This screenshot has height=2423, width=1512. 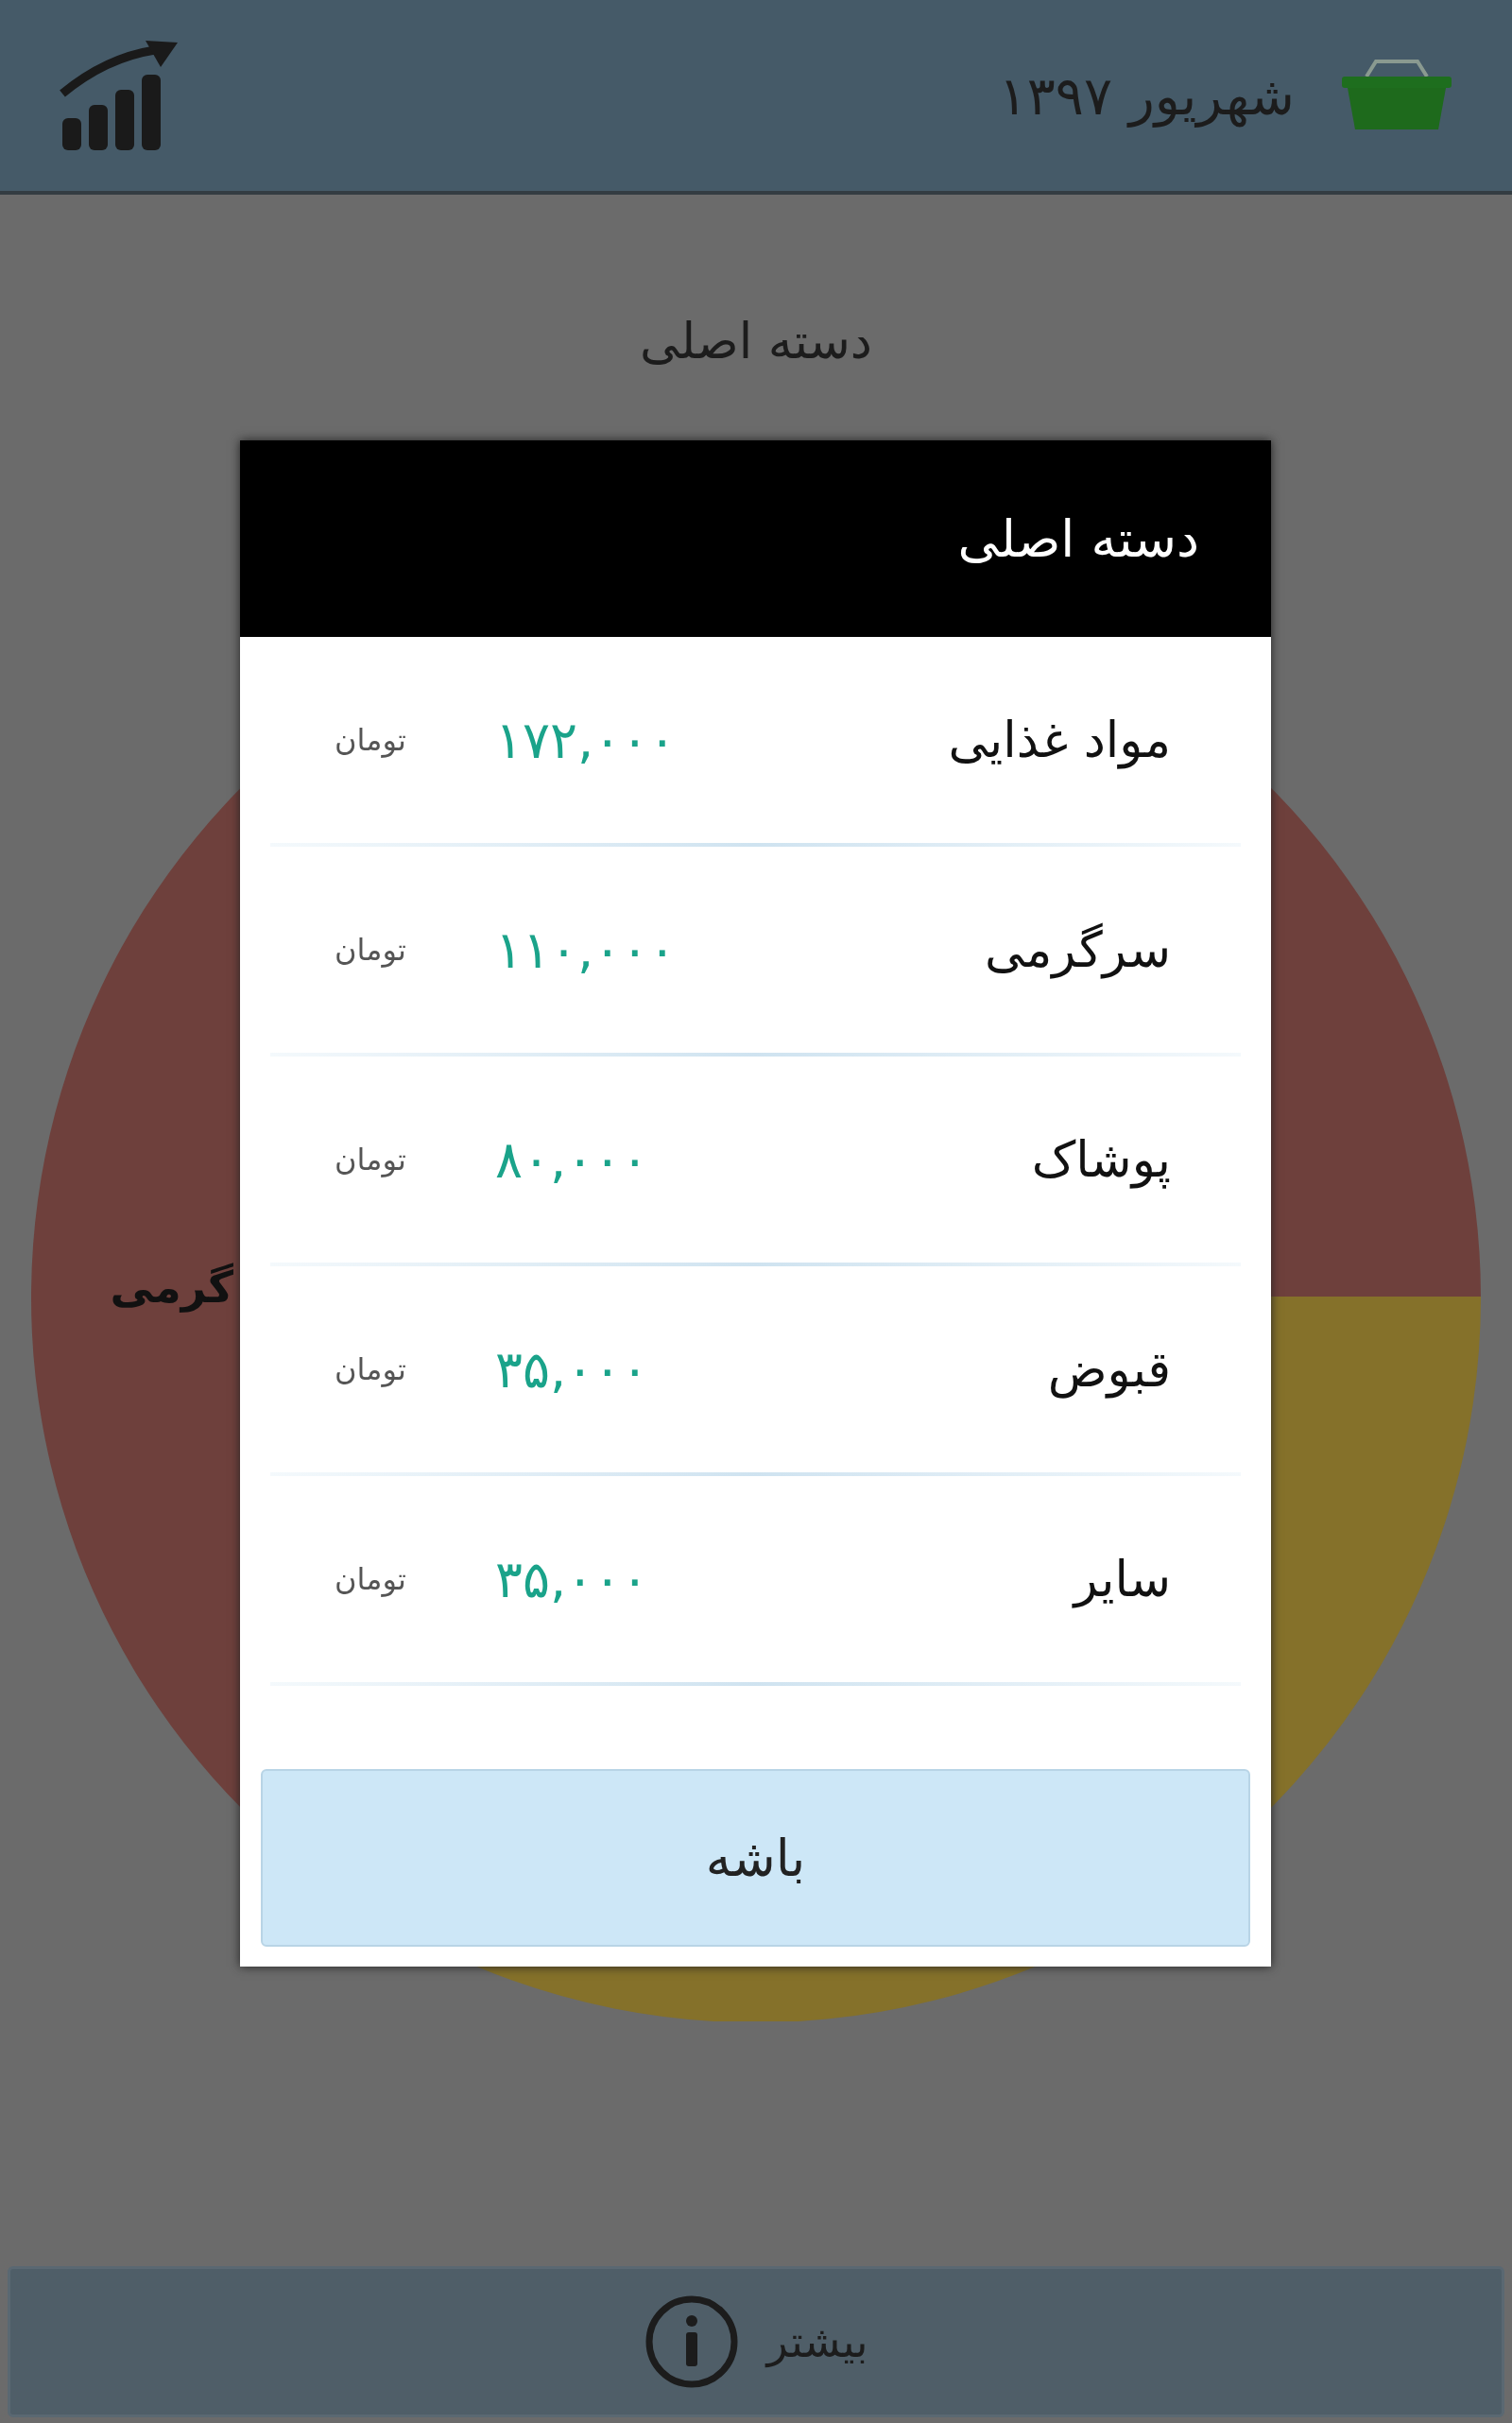 What do you see at coordinates (1100, 1159) in the screenshot?
I see `category-name: پوشاک` at bounding box center [1100, 1159].